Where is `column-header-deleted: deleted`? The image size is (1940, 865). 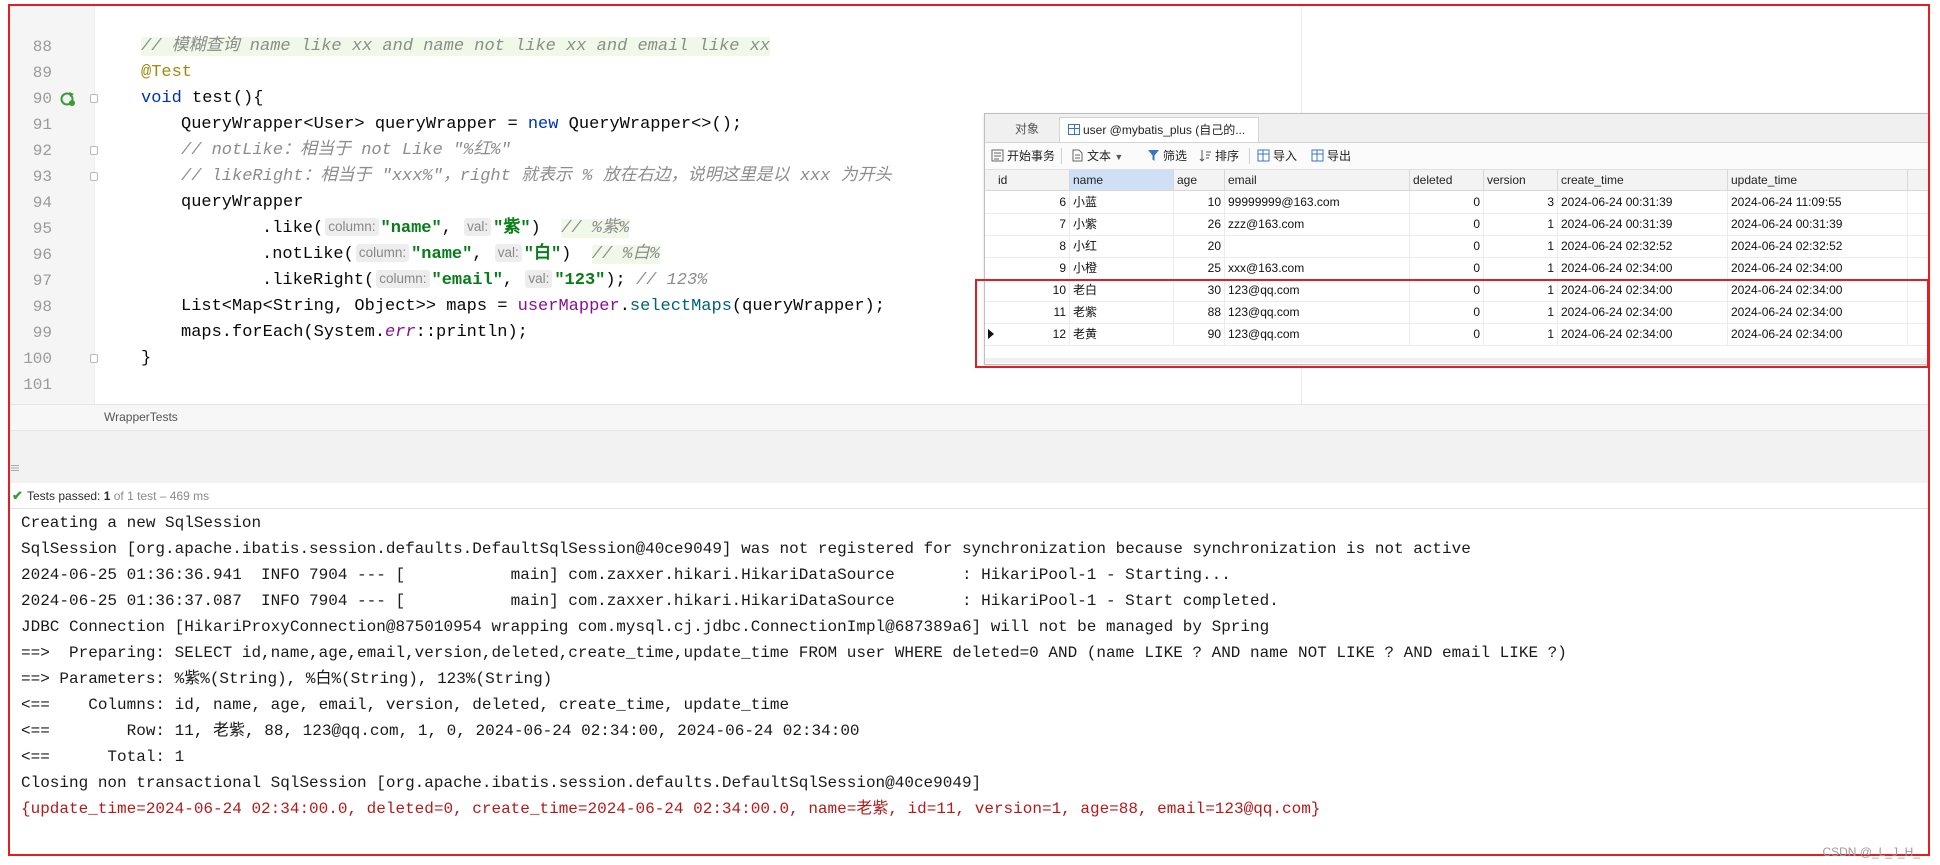 column-header-deleted: deleted is located at coordinates (1447, 180).